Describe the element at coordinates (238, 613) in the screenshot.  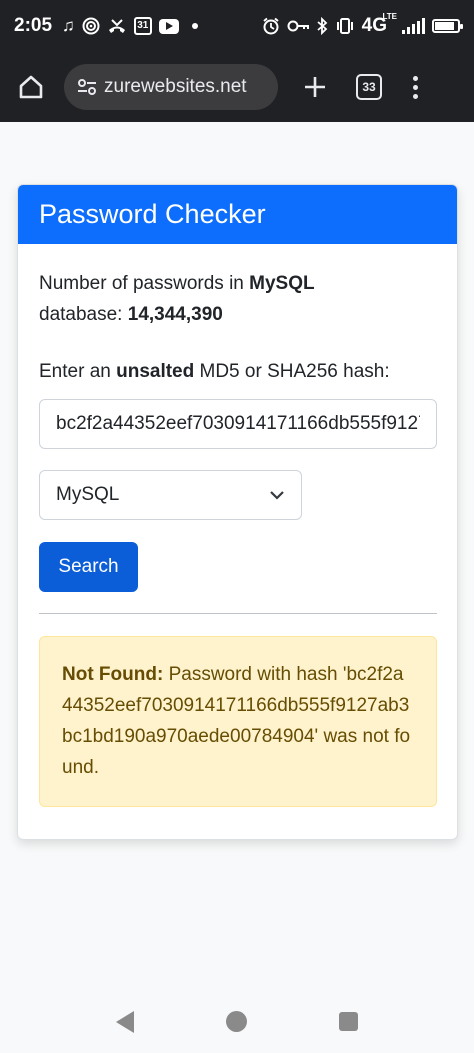
I see `divider` at that location.